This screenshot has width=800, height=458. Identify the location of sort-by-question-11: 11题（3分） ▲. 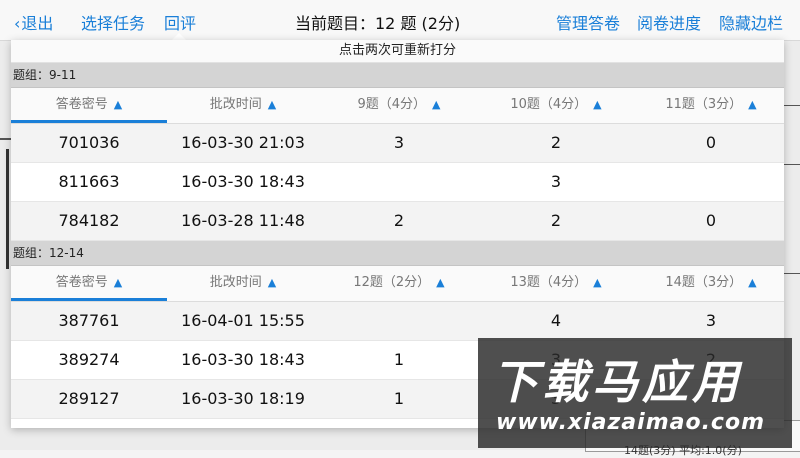
(708, 105).